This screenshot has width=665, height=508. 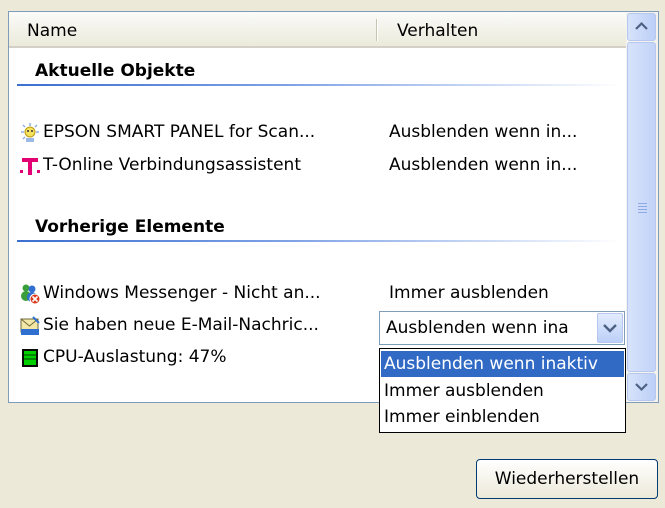 What do you see at coordinates (319, 71) in the screenshot?
I see `group-header-current: Aktuelle Objekte` at bounding box center [319, 71].